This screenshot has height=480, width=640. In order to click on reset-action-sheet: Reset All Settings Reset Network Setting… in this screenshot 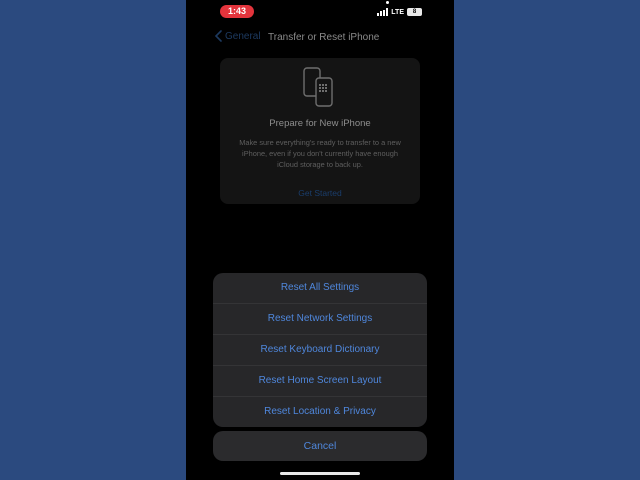, I will do `click(320, 350)`.